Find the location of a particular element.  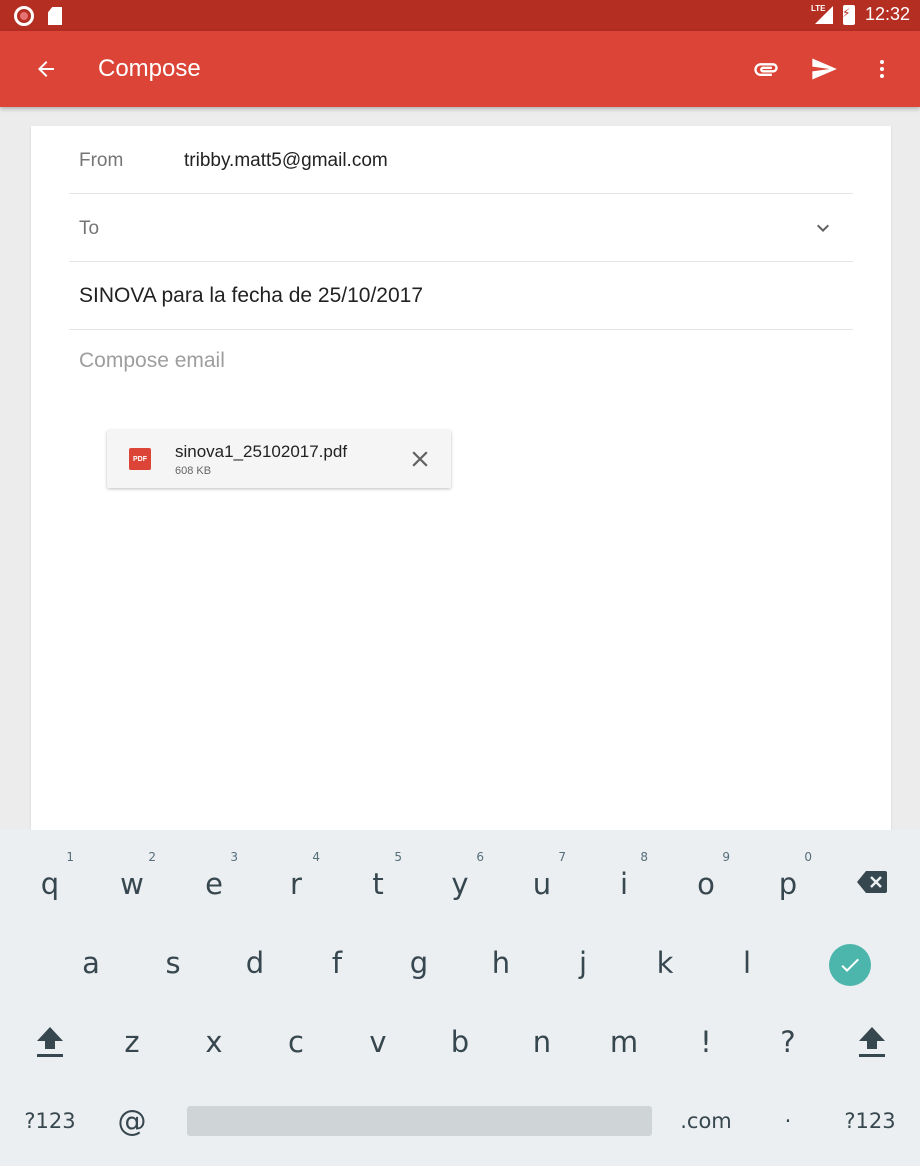

shift-left-icon is located at coordinates (50, 1042).